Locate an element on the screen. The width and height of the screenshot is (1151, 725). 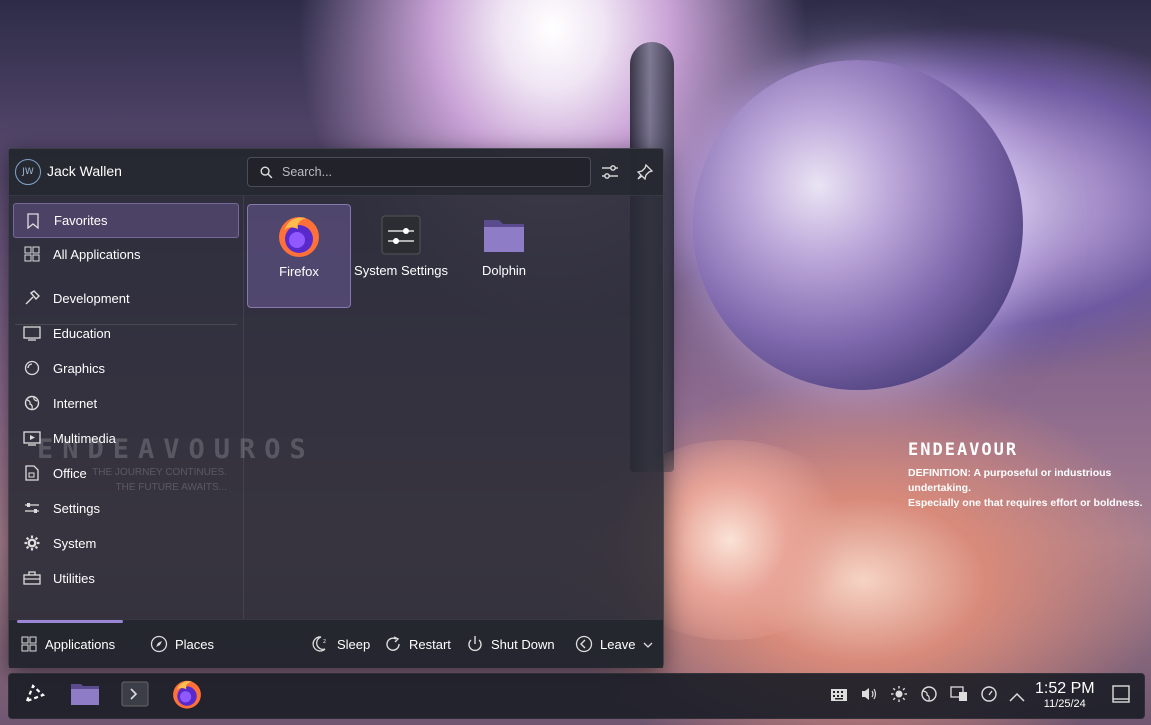
hammer-icon is located at coordinates (32, 298).